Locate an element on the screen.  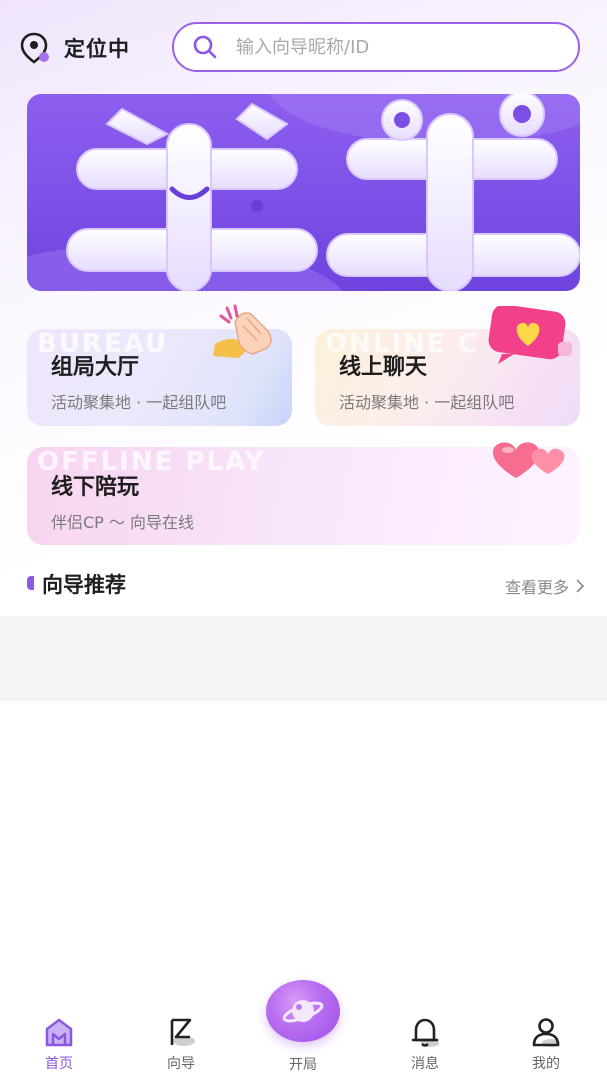
tab-home-label: 首页 is located at coordinates (59, 1064).